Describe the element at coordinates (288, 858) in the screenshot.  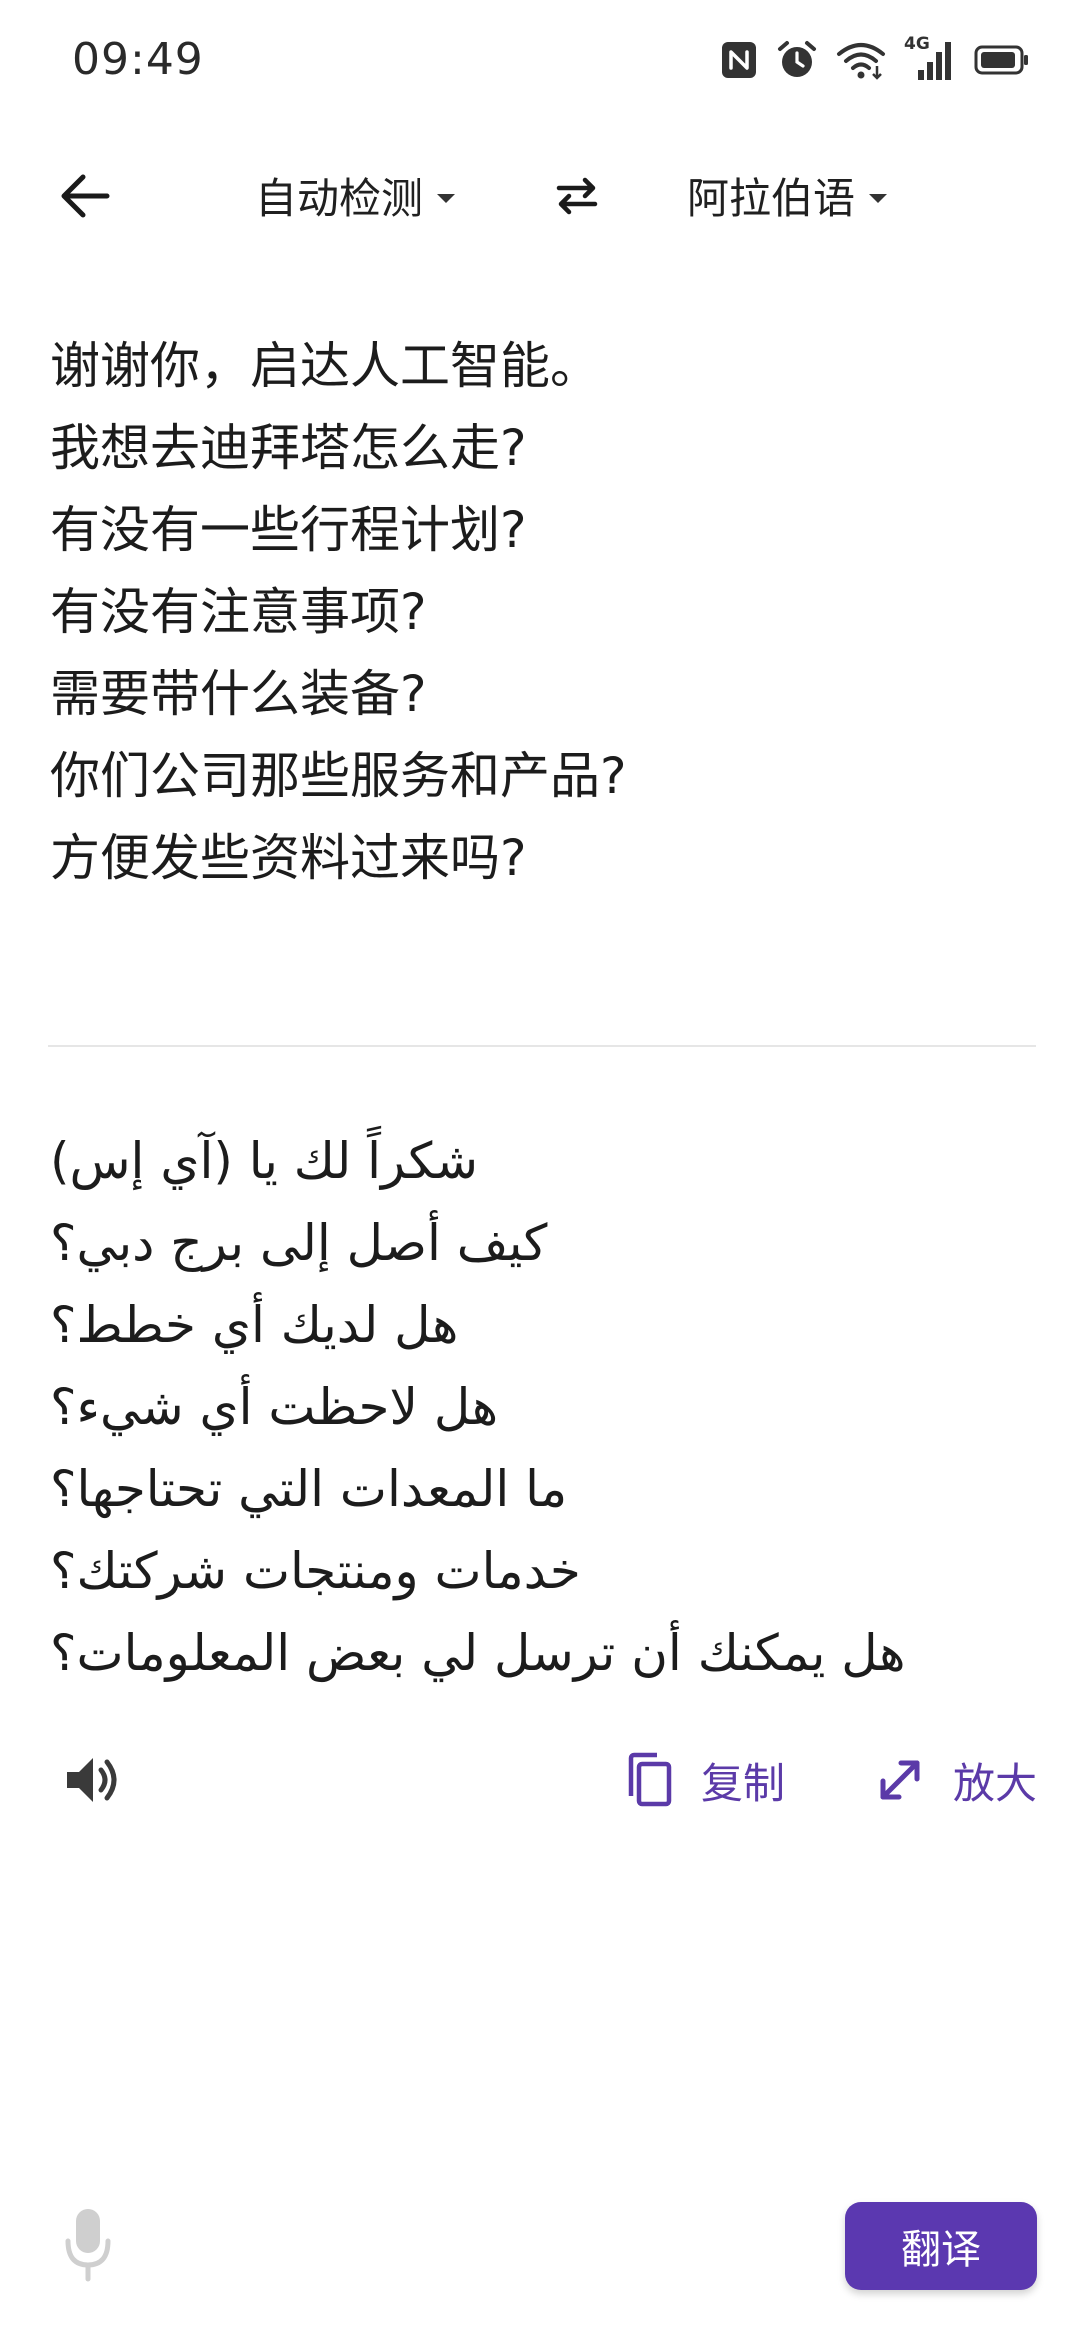
I see `source-text-line: 方便发些资料过来吗?` at that location.